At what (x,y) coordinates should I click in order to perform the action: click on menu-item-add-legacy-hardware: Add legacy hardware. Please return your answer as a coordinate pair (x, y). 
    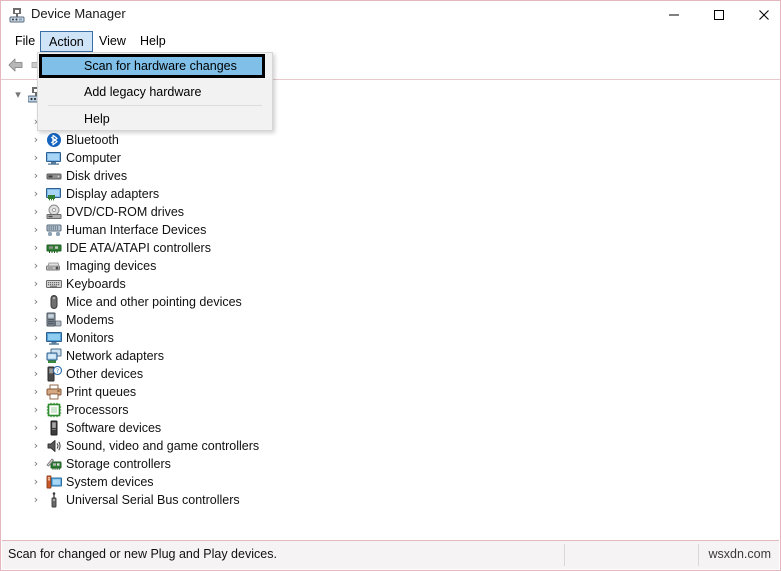
    Looking at the image, I should click on (155, 92).